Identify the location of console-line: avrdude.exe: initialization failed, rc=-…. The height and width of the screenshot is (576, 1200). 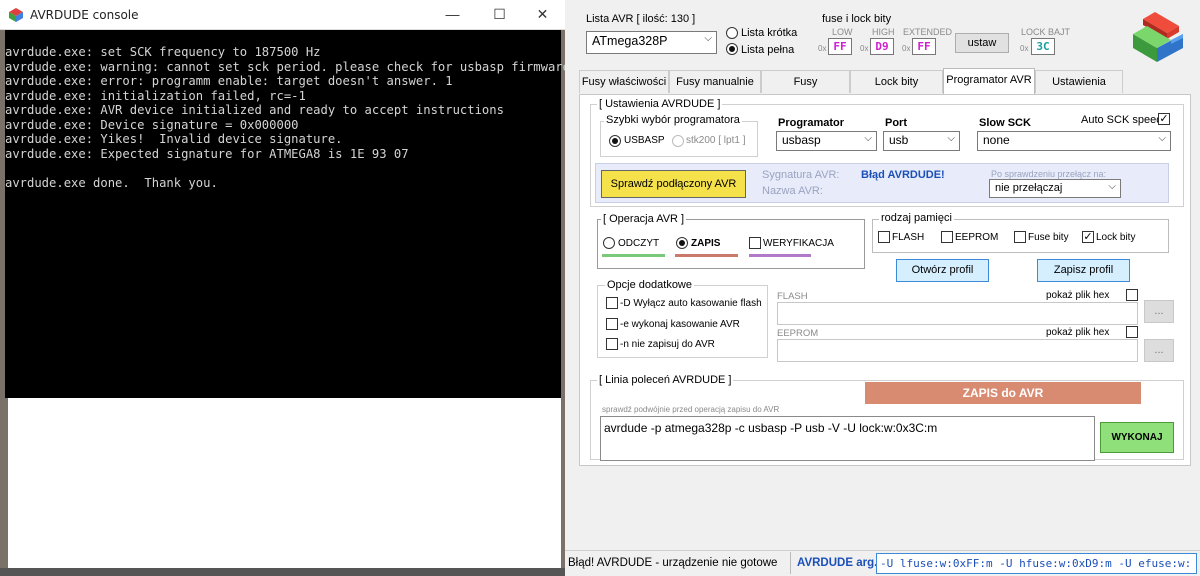
(155, 96).